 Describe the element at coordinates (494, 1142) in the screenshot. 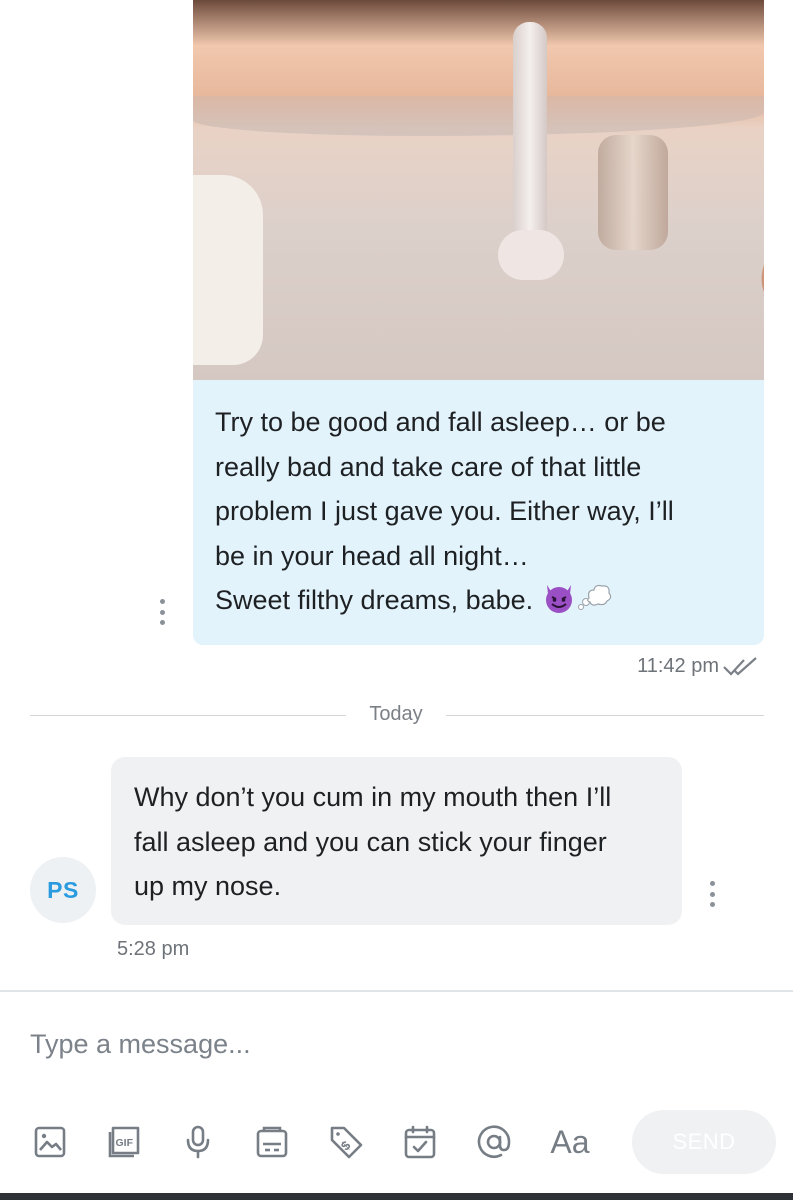

I see `at-sign-icon` at that location.